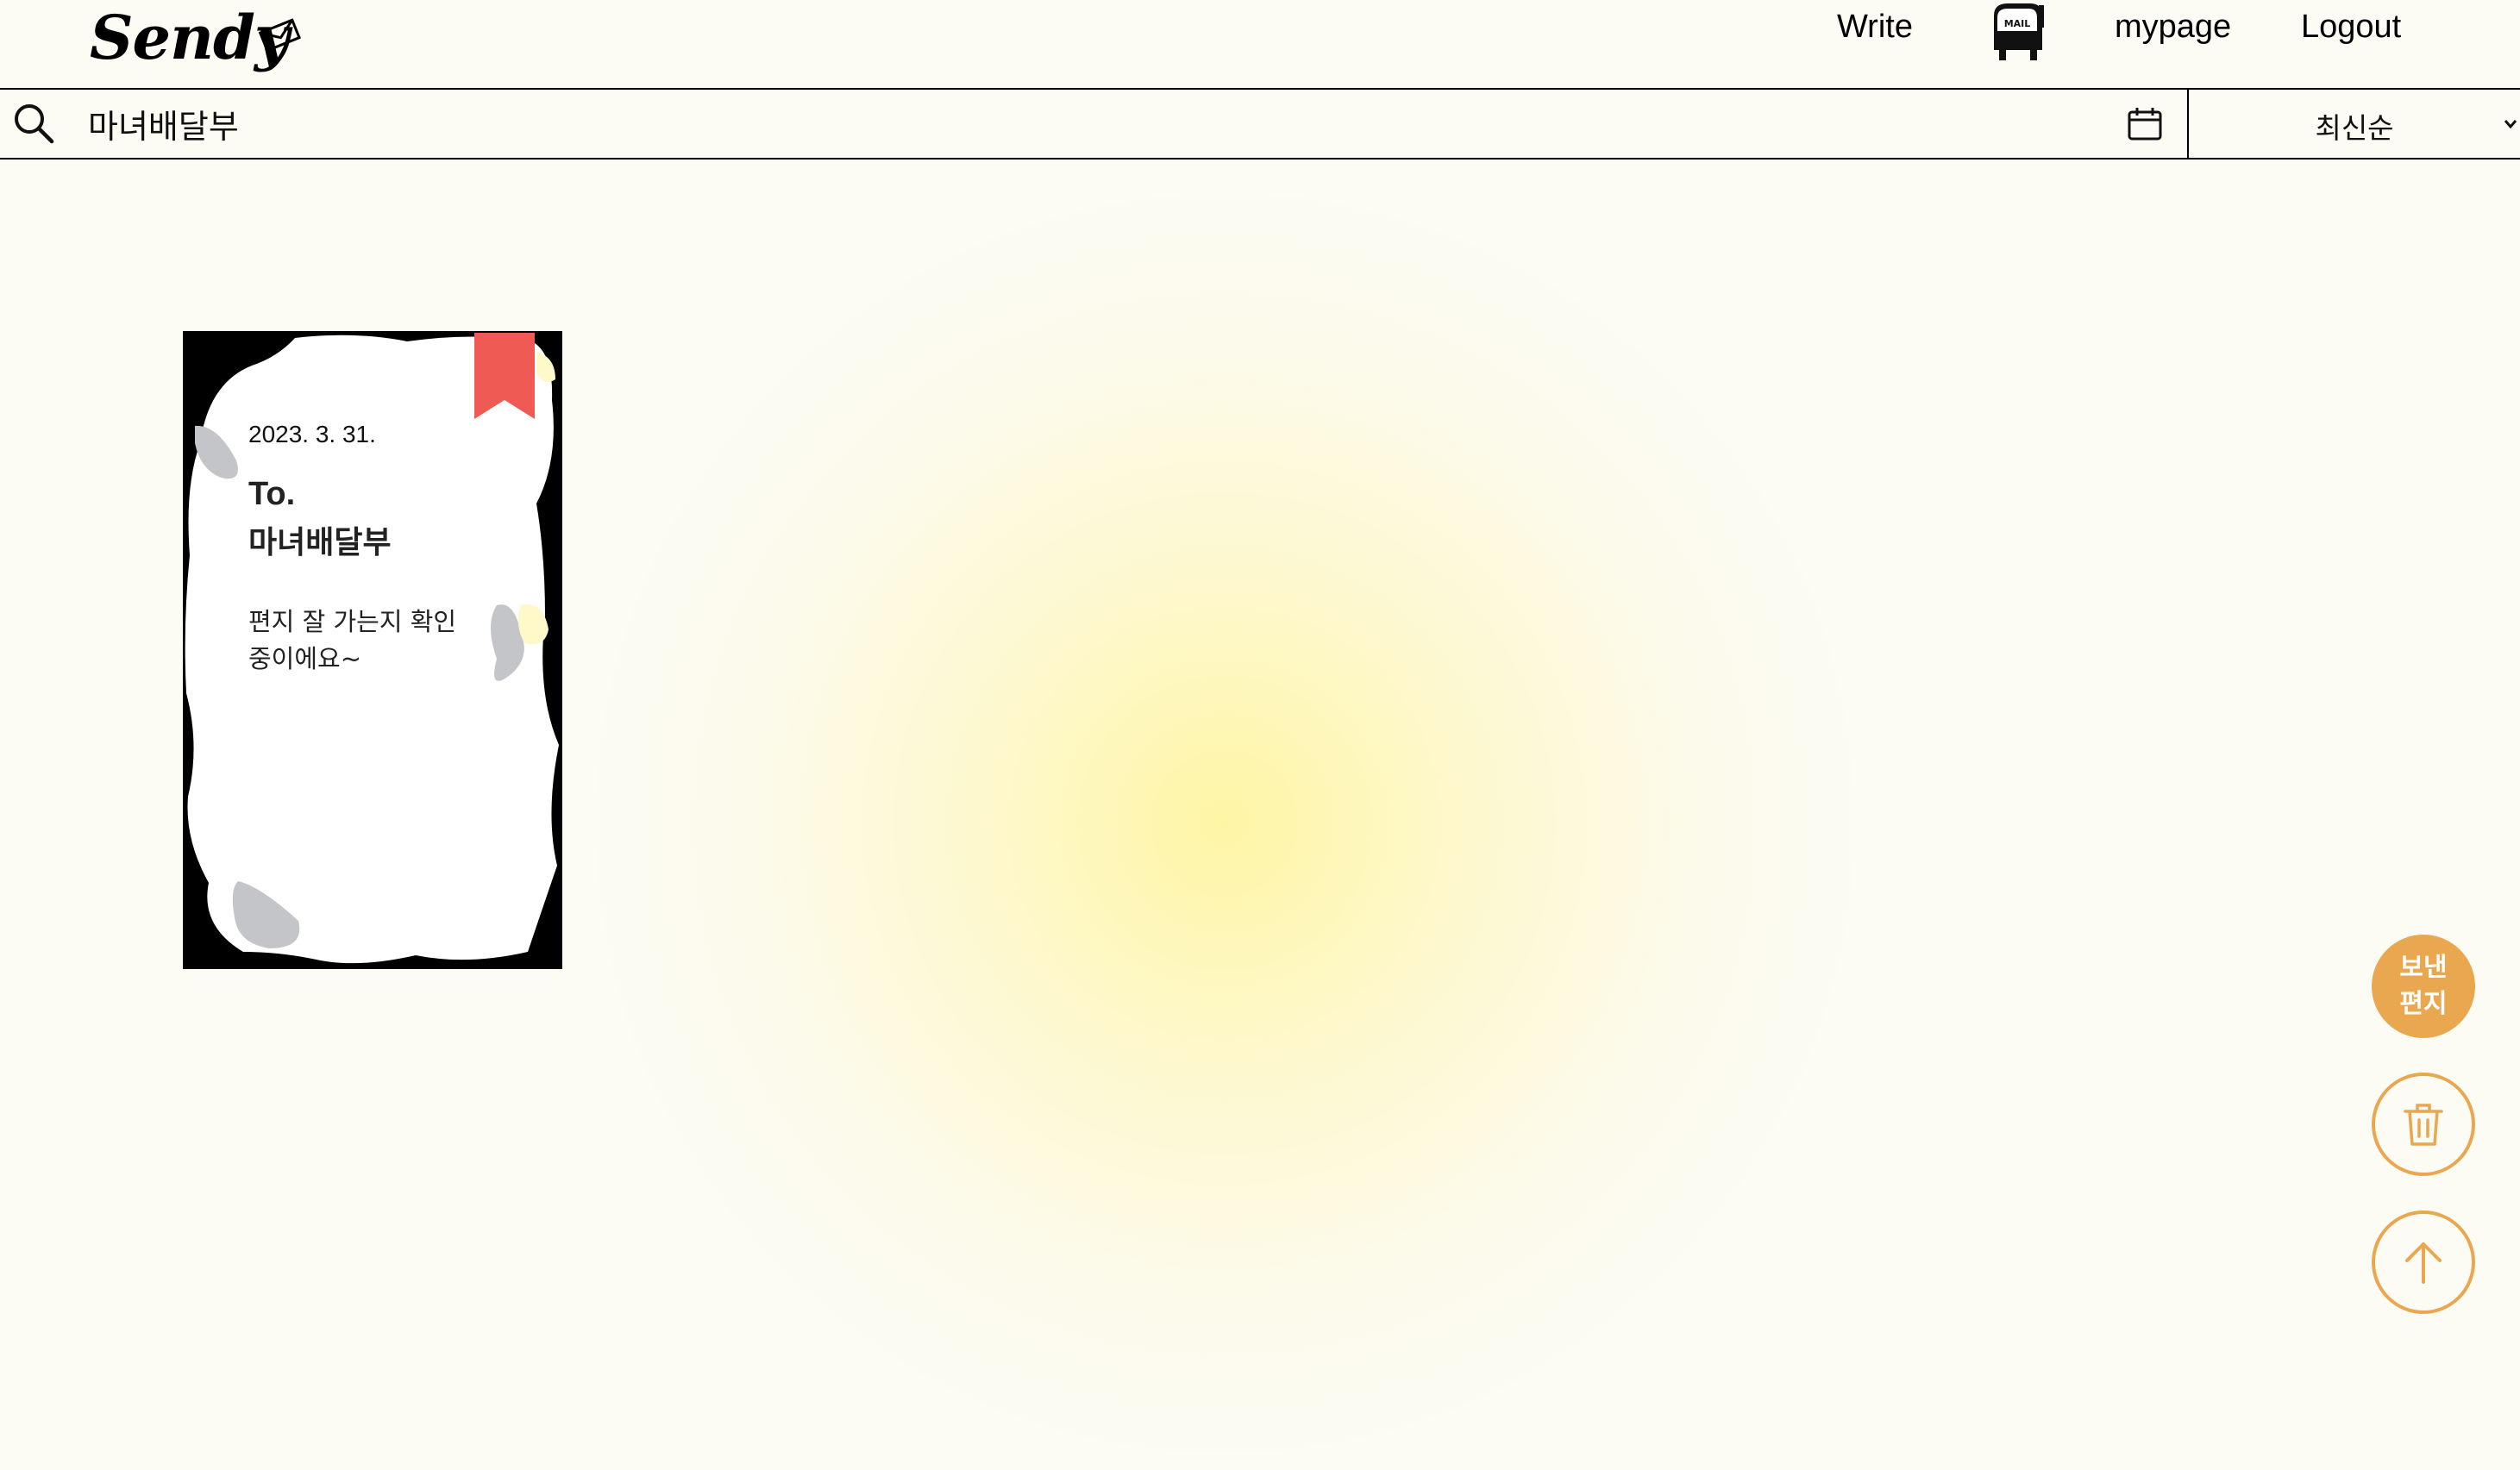  Describe the element at coordinates (353, 622) in the screenshot. I see `letter-body-line: 편지 잘 가는지 확인` at that location.